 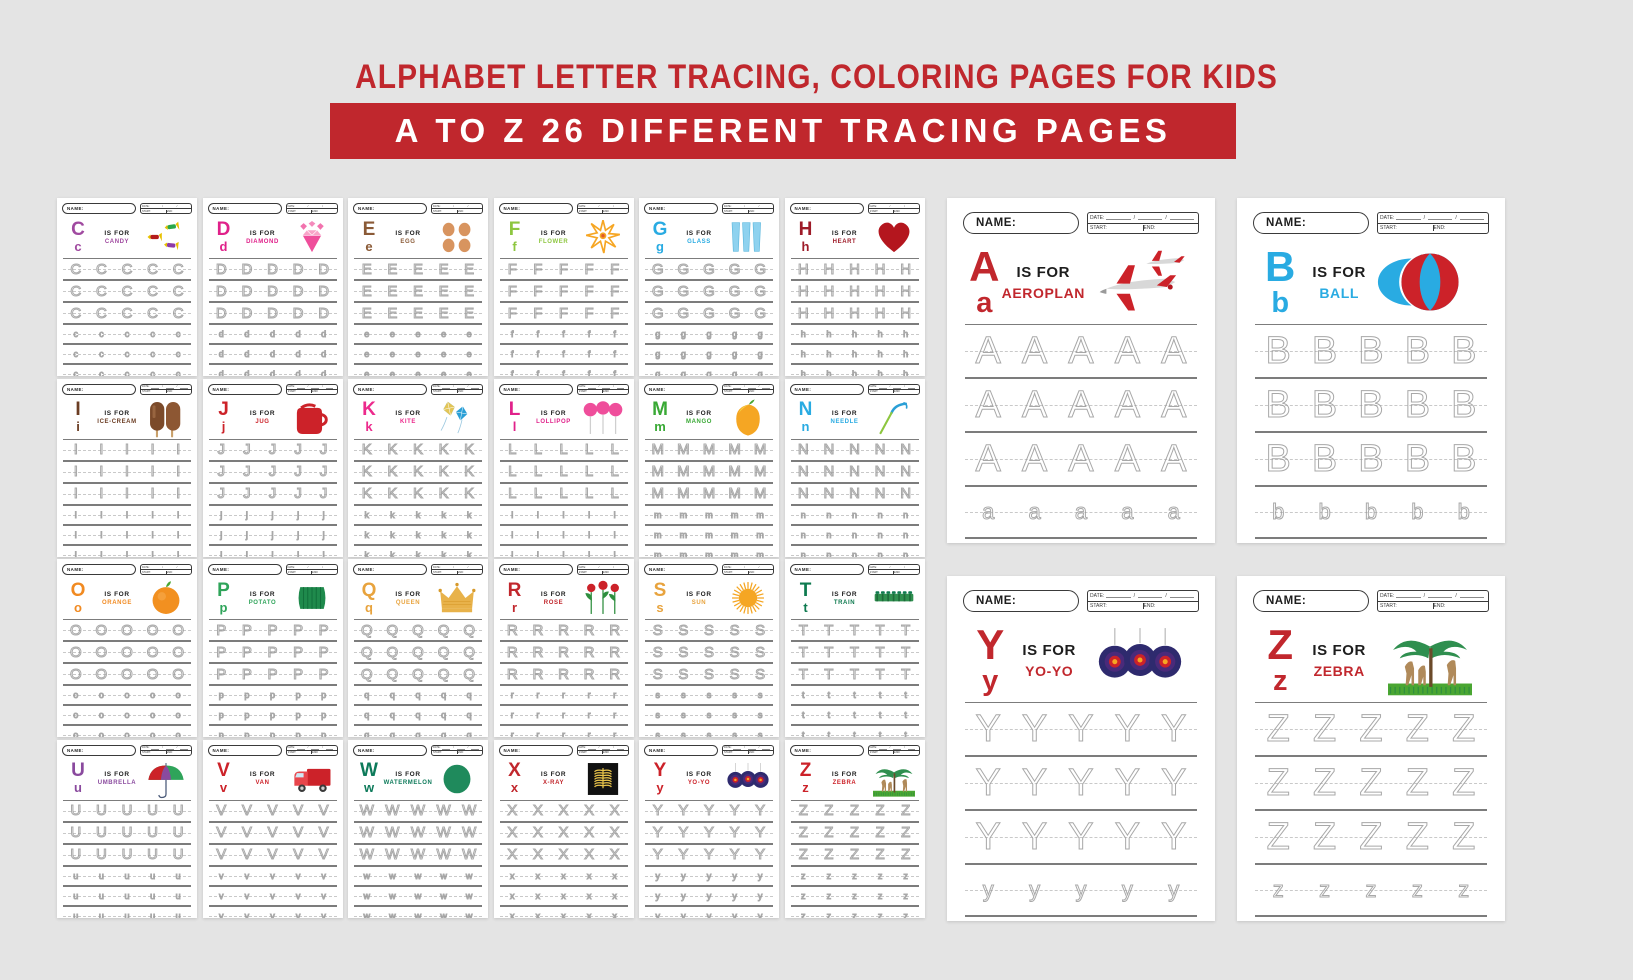 I want to click on tracing-row-lowercase: fffff, so click(x=563, y=334).